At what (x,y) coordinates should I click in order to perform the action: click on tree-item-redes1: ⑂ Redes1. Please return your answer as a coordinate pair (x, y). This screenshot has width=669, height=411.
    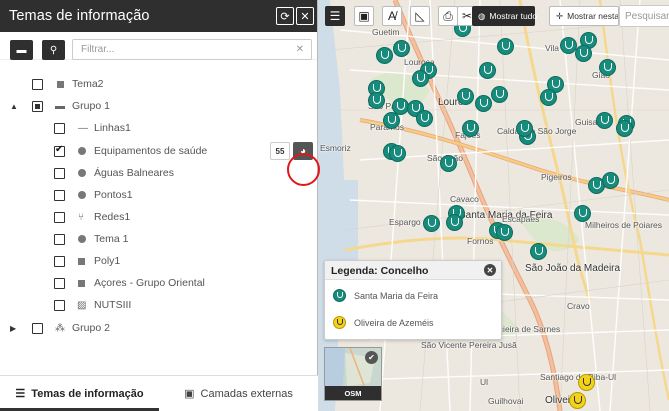
    Looking at the image, I should click on (159, 217).